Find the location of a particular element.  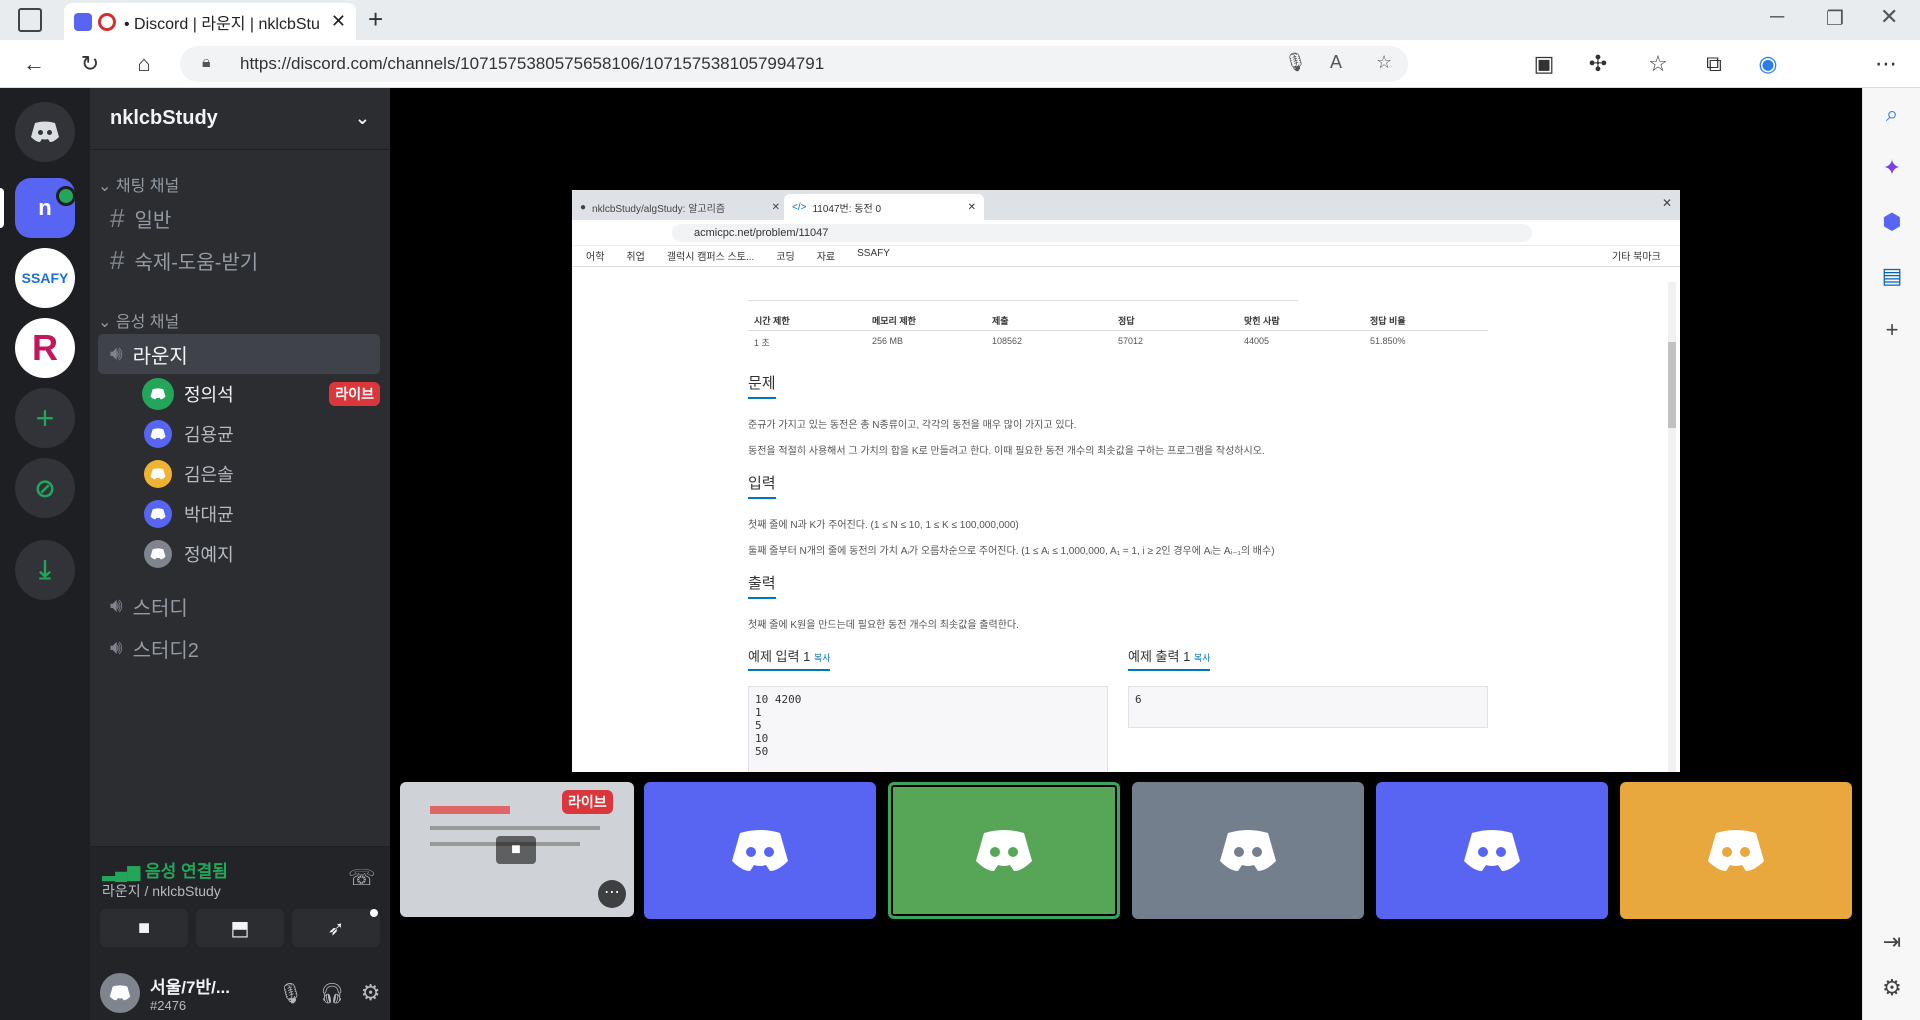

sample-input-box: 10 4200 1 5 10 50 is located at coordinates (928, 729).